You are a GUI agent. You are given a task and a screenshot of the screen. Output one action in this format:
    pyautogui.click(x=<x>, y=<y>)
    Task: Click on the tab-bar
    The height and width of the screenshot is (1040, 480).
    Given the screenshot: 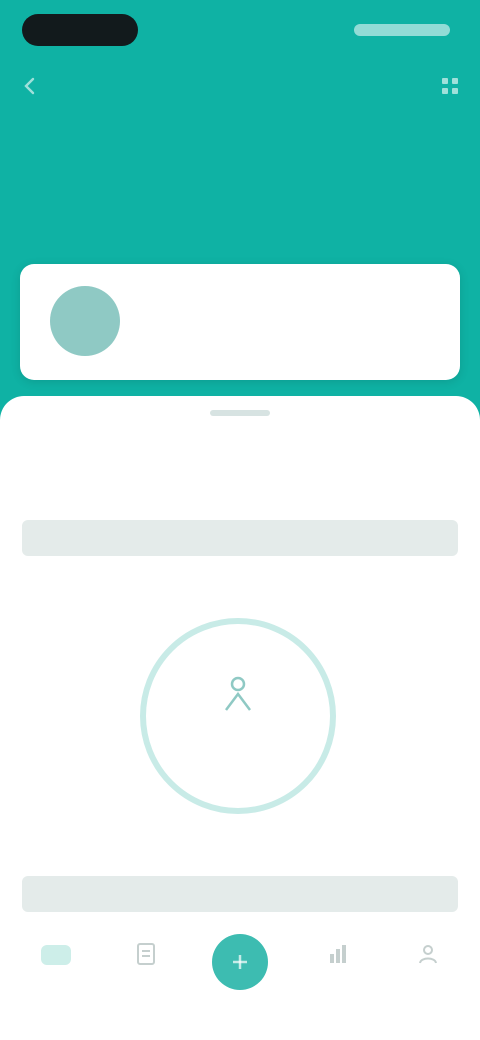 What is the action you would take?
    pyautogui.click(x=240, y=982)
    